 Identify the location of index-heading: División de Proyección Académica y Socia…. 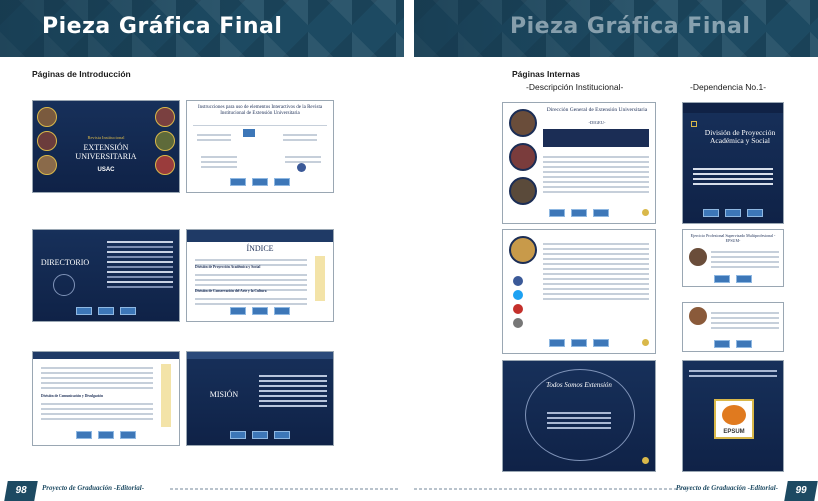
(228, 267).